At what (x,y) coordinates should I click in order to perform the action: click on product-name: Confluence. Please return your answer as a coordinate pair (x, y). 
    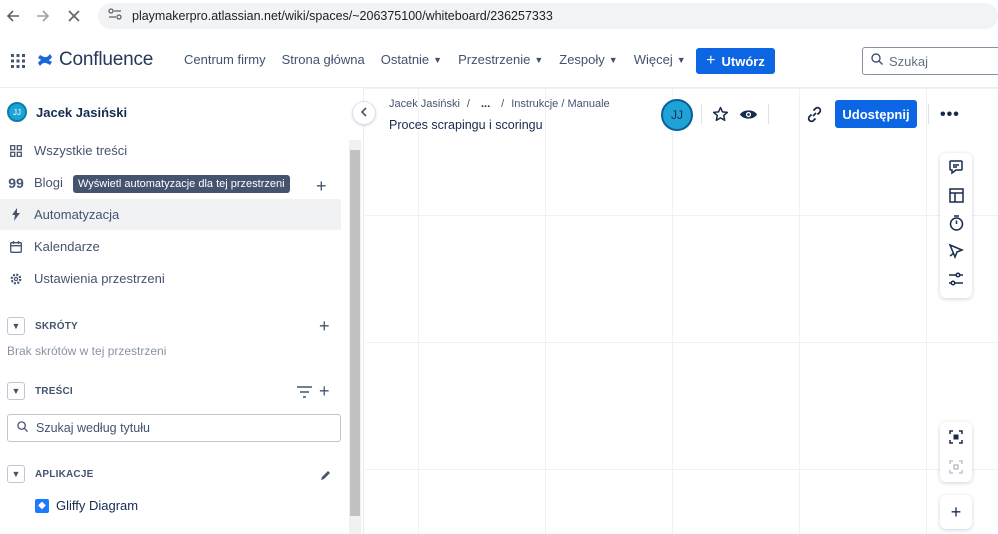
    Looking at the image, I should click on (106, 59).